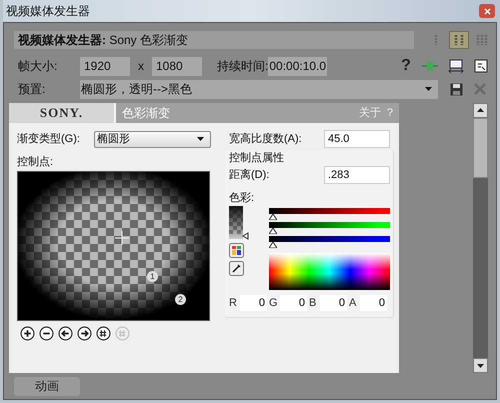 This screenshot has width=500, height=403. Describe the element at coordinates (233, 303) in the screenshot. I see `channel-label: R` at that location.